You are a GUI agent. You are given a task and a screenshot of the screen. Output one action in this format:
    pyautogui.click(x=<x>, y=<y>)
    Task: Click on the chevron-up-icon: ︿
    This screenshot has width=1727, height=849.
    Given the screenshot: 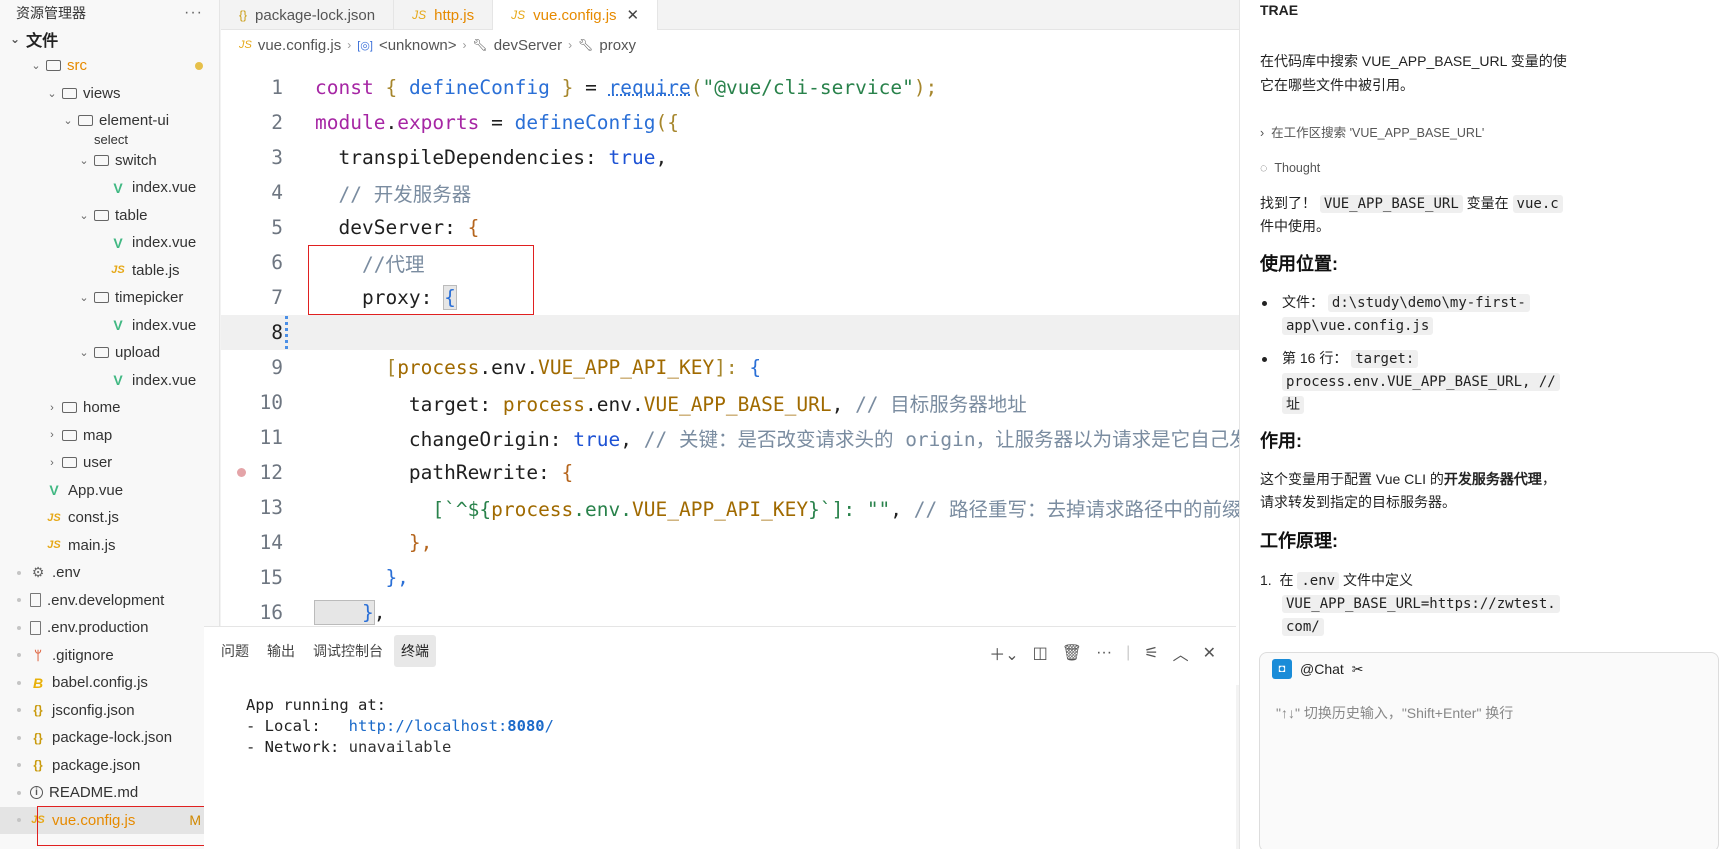 What is the action you would take?
    pyautogui.click(x=1181, y=653)
    